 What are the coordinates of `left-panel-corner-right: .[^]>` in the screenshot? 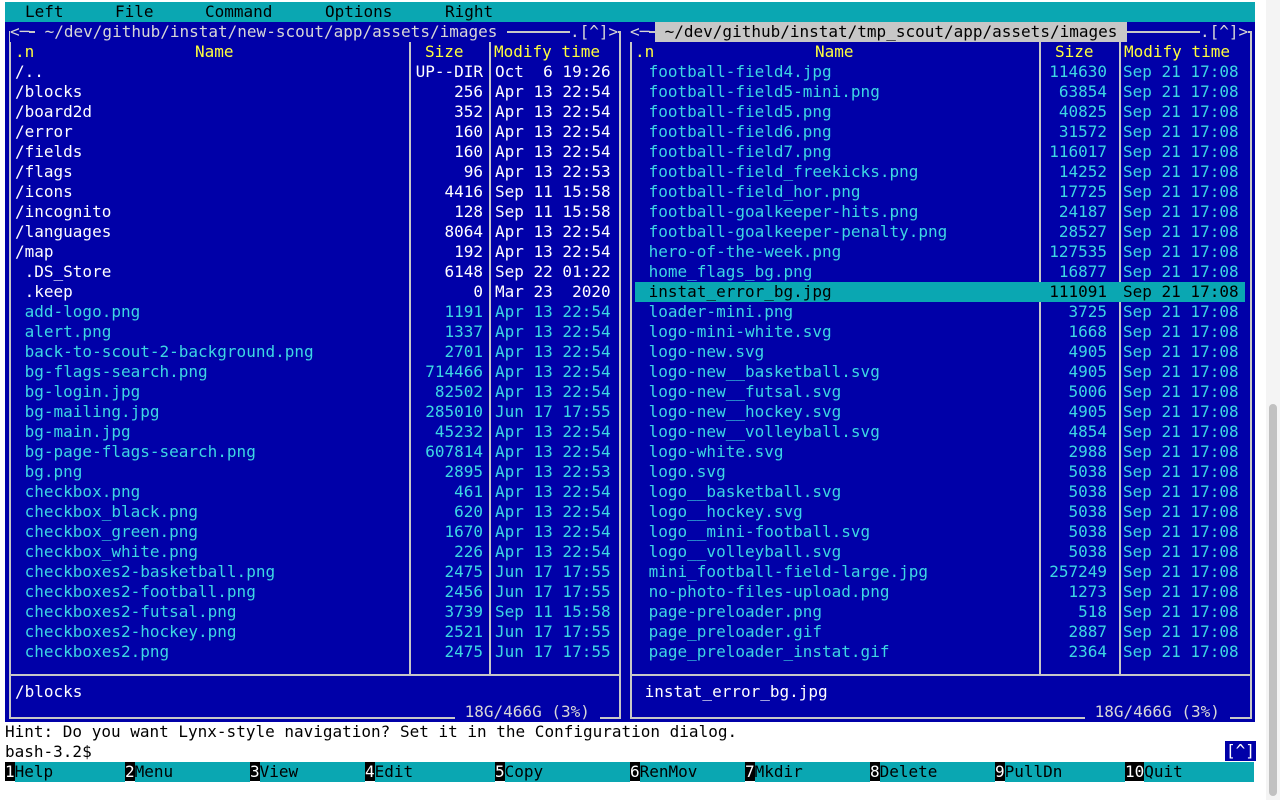 It's located at (594, 32).